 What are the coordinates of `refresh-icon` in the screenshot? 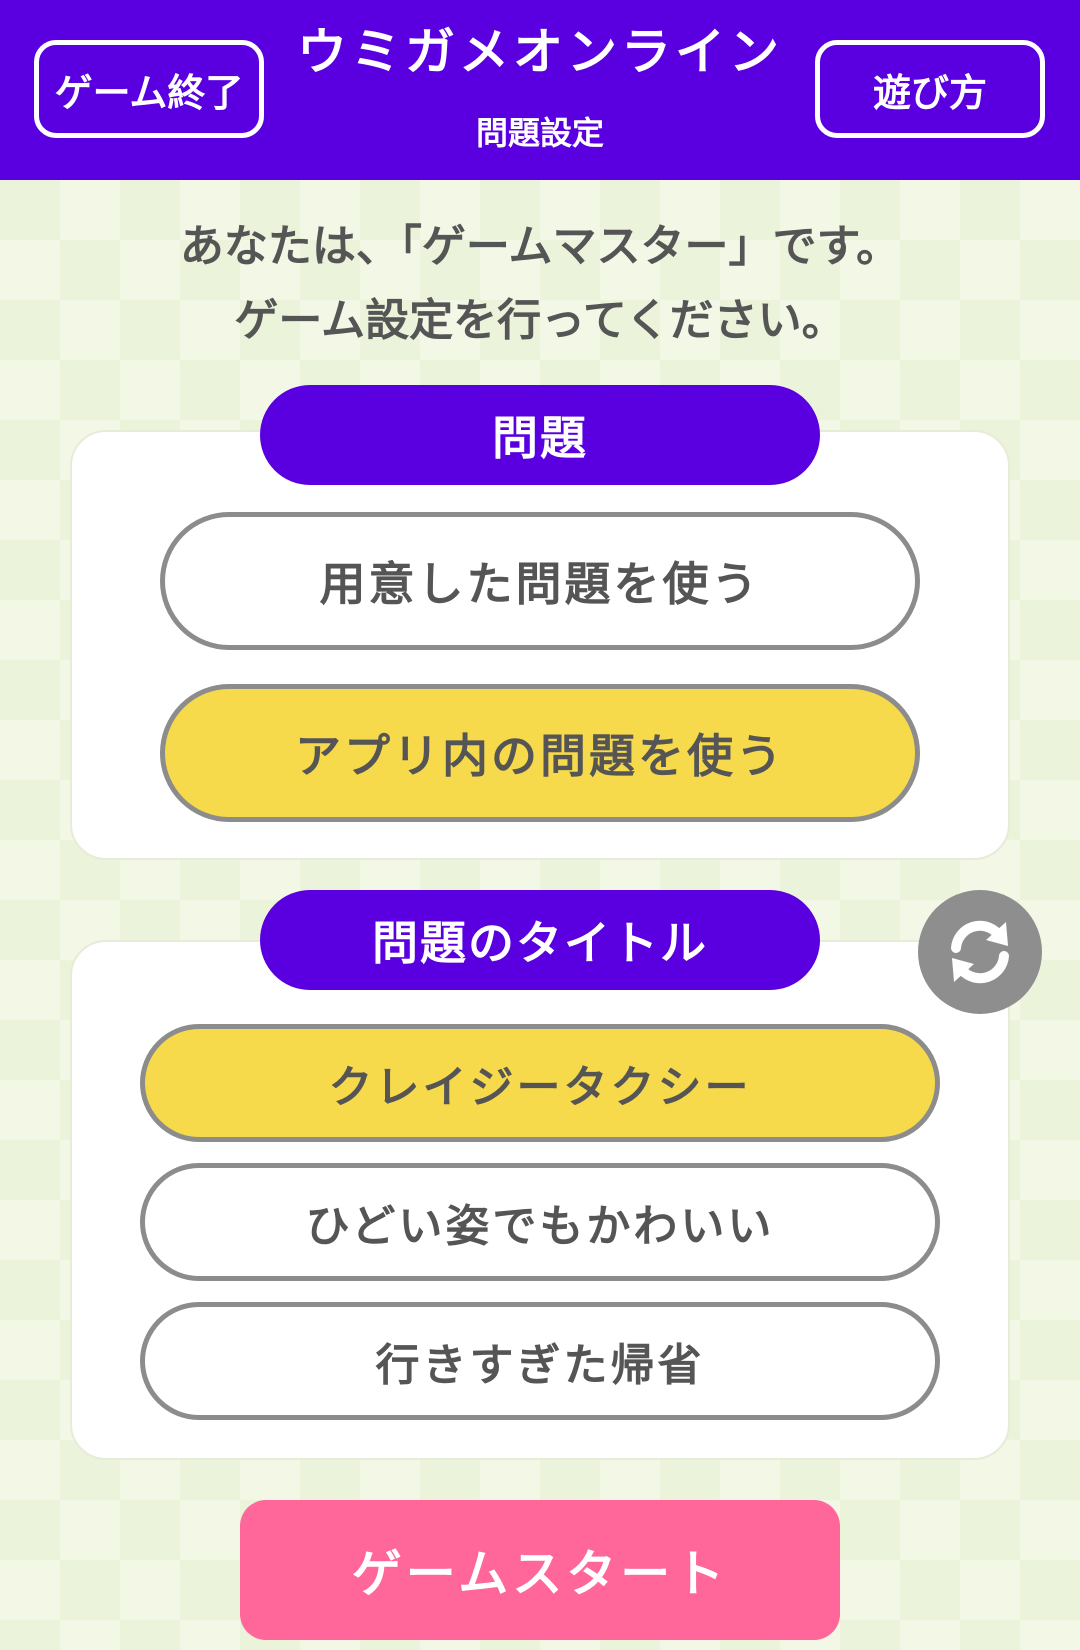 It's located at (980, 952).